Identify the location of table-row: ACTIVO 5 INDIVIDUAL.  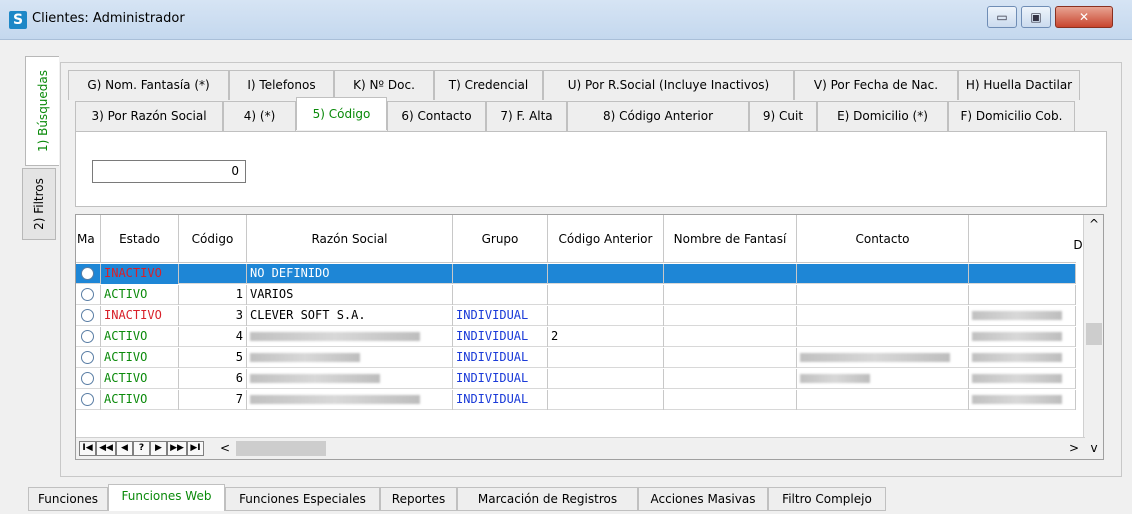
(576, 358).